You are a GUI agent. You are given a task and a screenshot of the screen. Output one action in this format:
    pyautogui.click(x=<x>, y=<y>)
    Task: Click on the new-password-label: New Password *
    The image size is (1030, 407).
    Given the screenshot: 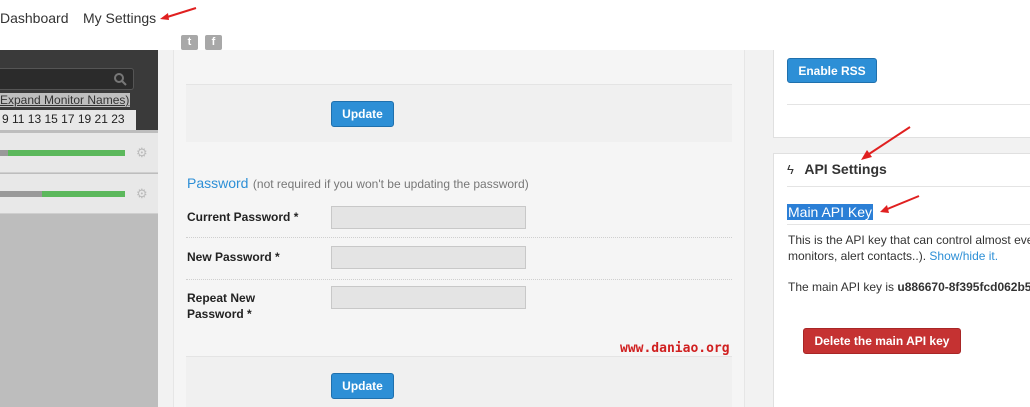 What is the action you would take?
    pyautogui.click(x=233, y=257)
    